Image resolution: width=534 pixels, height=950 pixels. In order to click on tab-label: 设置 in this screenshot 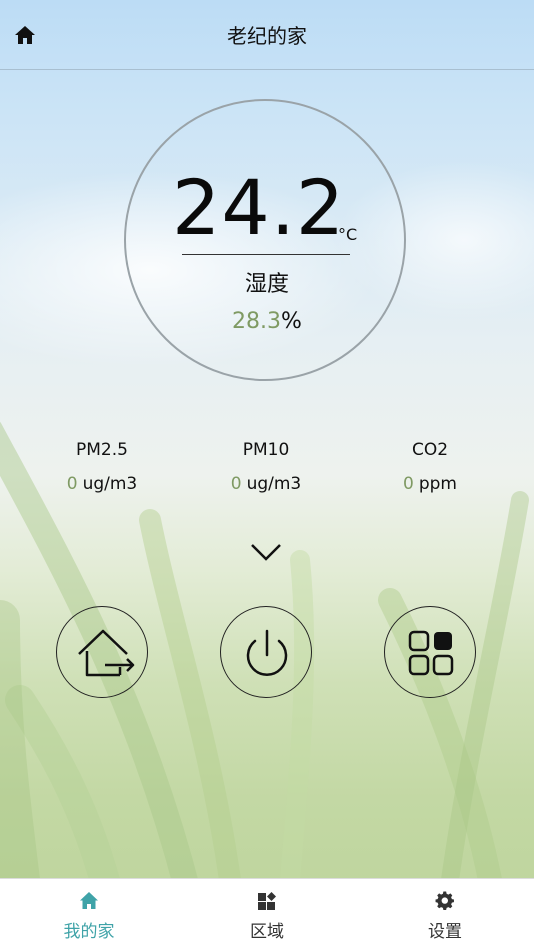, I will do `click(445, 932)`.